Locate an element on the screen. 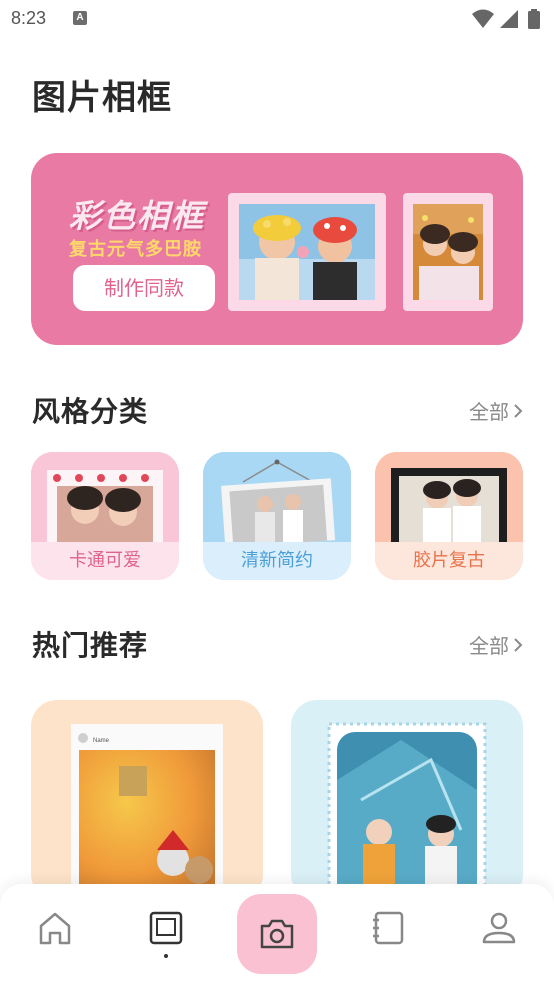 The image size is (554, 984). status-icons is located at coordinates (506, 19).